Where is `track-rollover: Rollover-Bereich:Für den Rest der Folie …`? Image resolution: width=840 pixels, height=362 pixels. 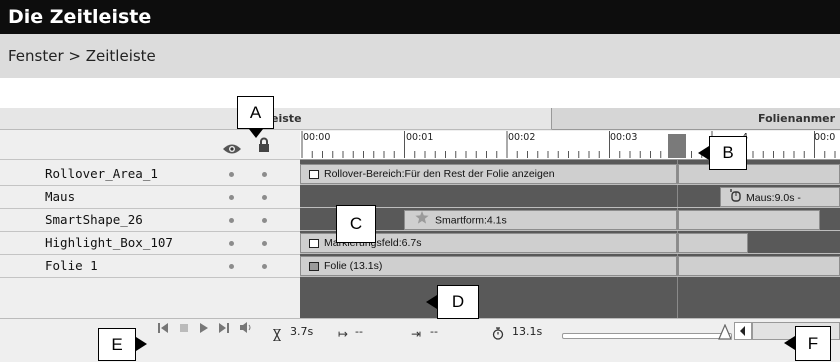 track-rollover: Rollover-Bereich:Für den Rest der Folie … is located at coordinates (570, 174).